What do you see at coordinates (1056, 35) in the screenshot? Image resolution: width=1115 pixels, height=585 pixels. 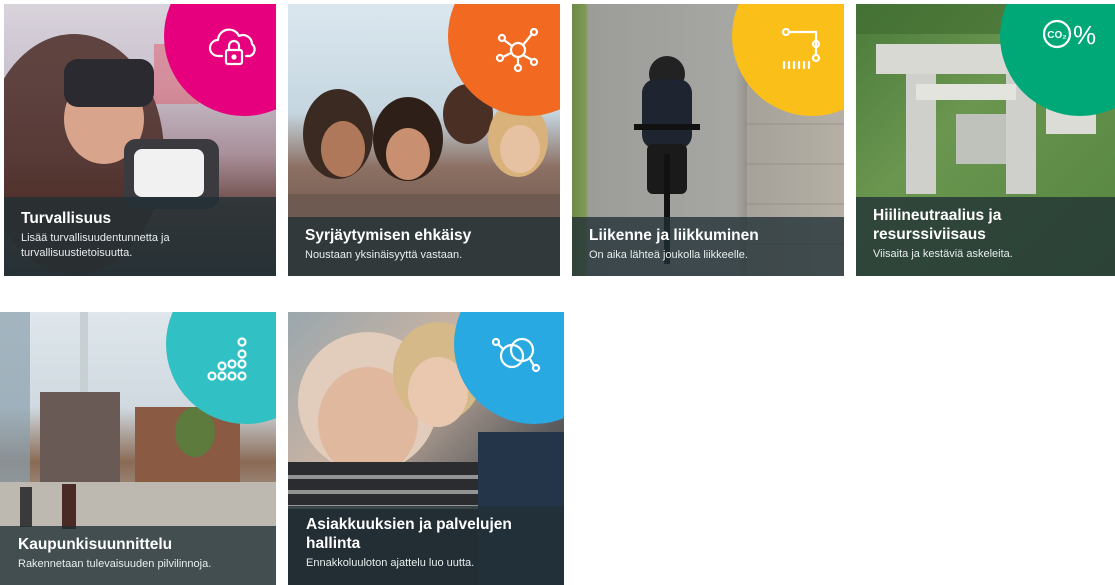 I see `co2-label: CO₂` at bounding box center [1056, 35].